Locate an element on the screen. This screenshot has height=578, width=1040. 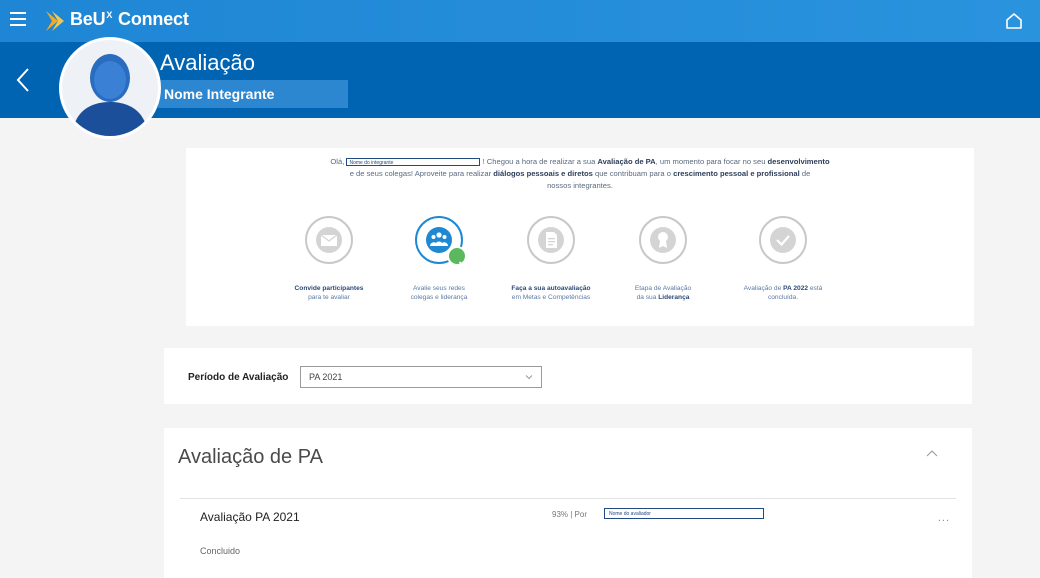
envelope-icon is located at coordinates (329, 240).